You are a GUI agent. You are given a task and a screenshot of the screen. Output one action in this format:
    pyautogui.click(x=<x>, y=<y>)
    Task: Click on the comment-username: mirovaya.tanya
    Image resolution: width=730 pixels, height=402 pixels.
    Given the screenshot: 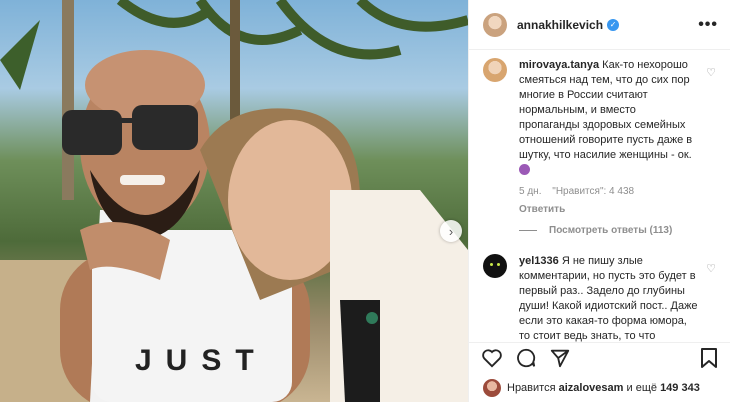 What is the action you would take?
    pyautogui.click(x=559, y=65)
    